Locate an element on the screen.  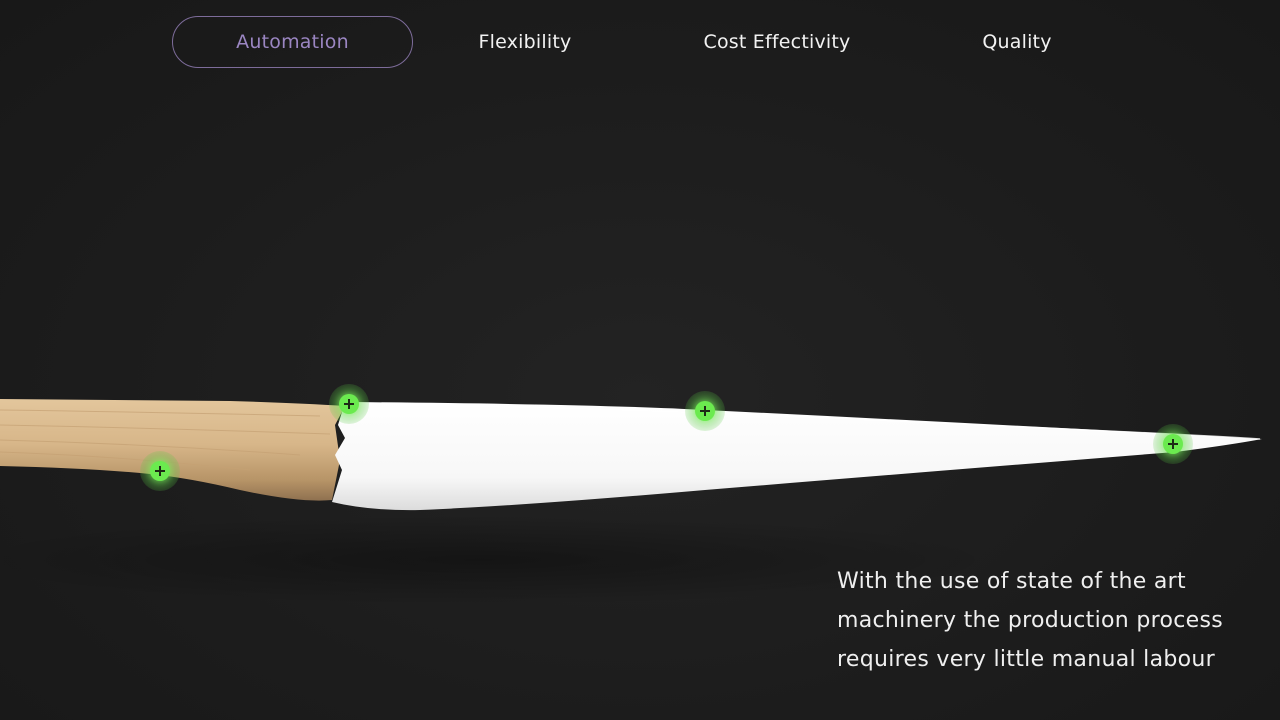
hotspot-root-button is located at coordinates (160, 471).